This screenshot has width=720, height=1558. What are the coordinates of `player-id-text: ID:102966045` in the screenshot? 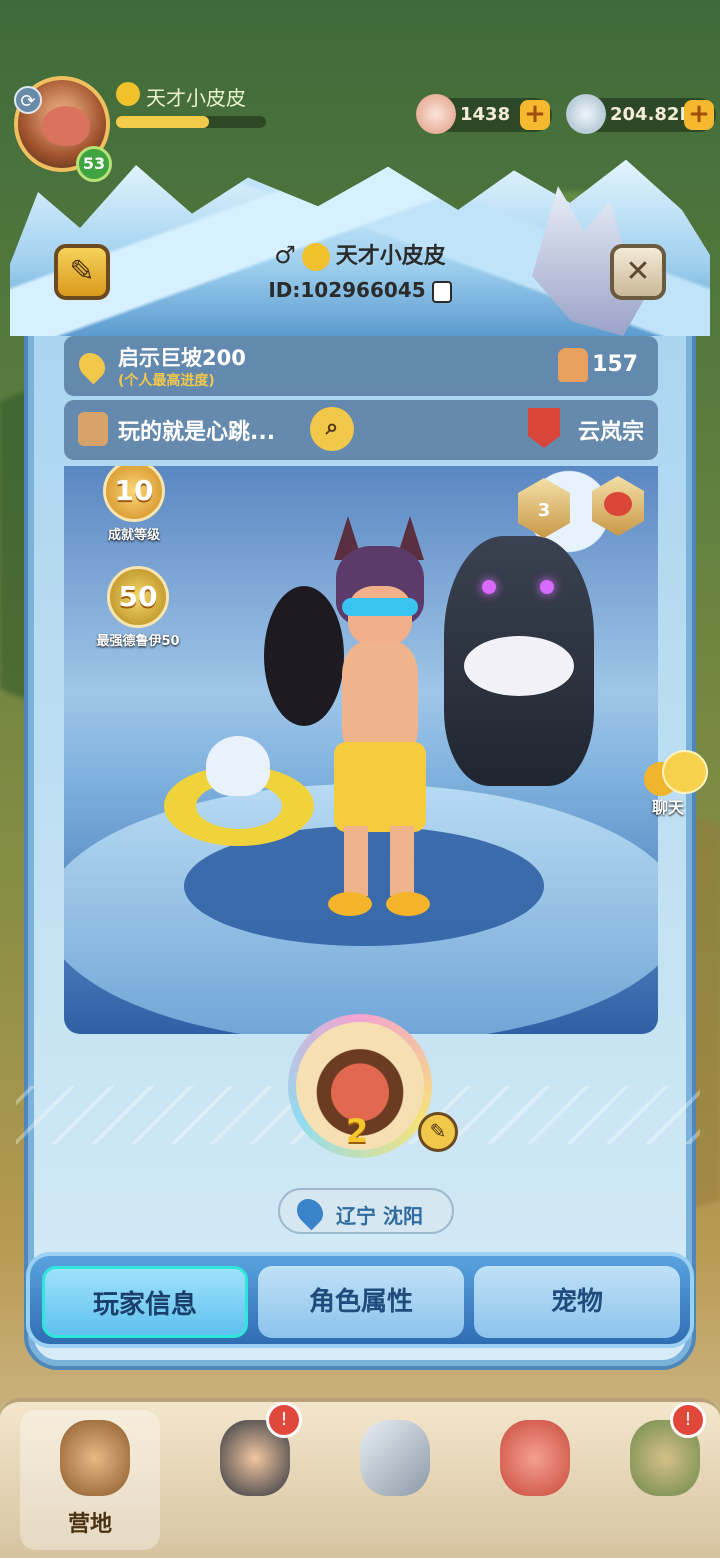 It's located at (347, 290).